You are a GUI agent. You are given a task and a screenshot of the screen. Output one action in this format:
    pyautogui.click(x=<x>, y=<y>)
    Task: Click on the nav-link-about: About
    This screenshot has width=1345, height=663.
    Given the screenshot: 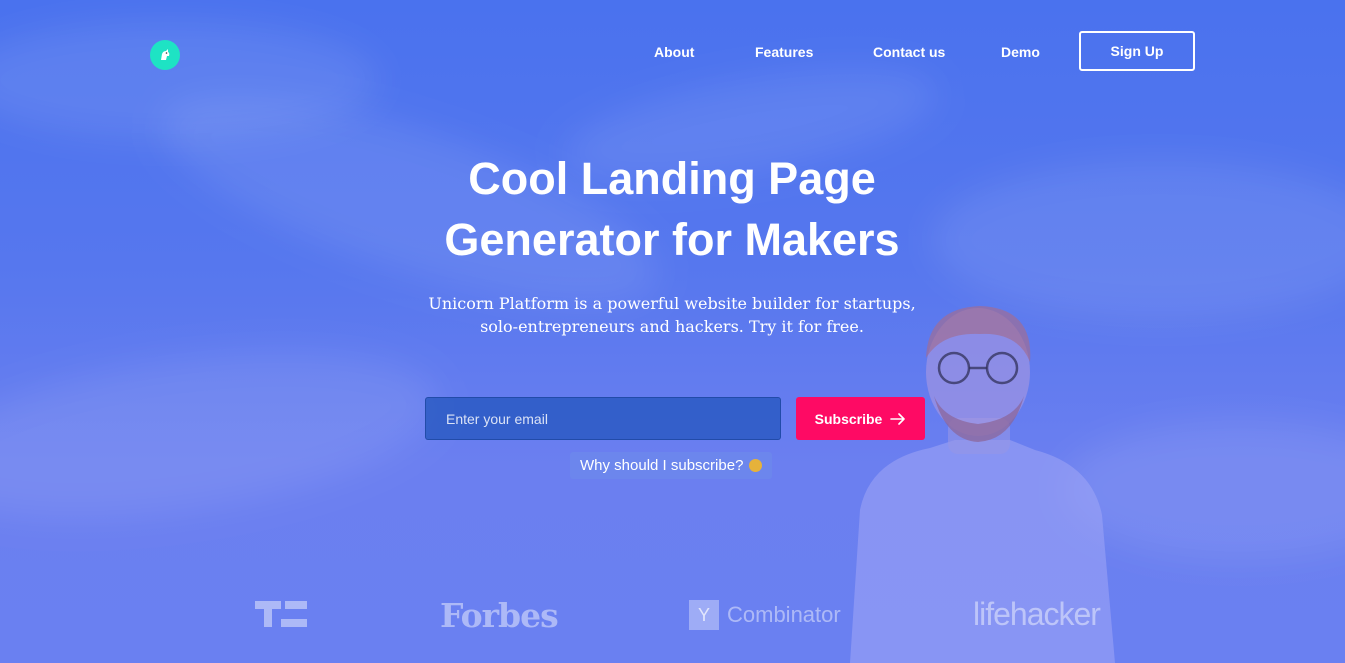 What is the action you would take?
    pyautogui.click(x=674, y=52)
    